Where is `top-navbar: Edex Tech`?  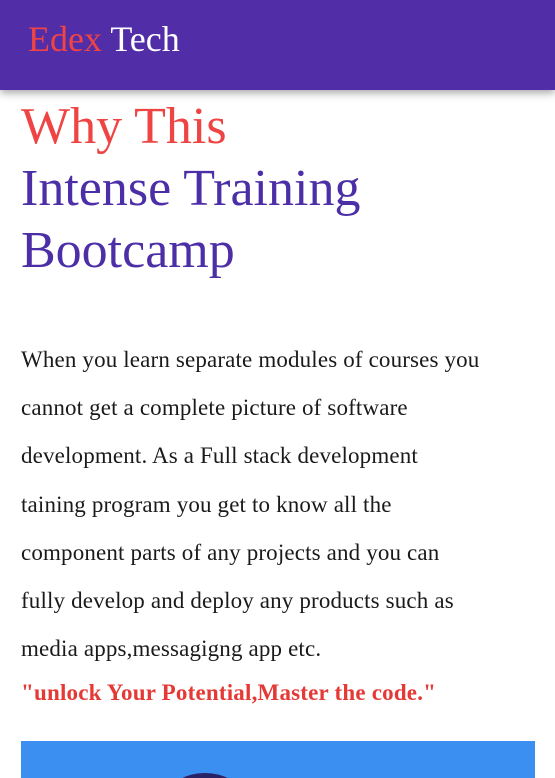 top-navbar: Edex Tech is located at coordinates (277, 45).